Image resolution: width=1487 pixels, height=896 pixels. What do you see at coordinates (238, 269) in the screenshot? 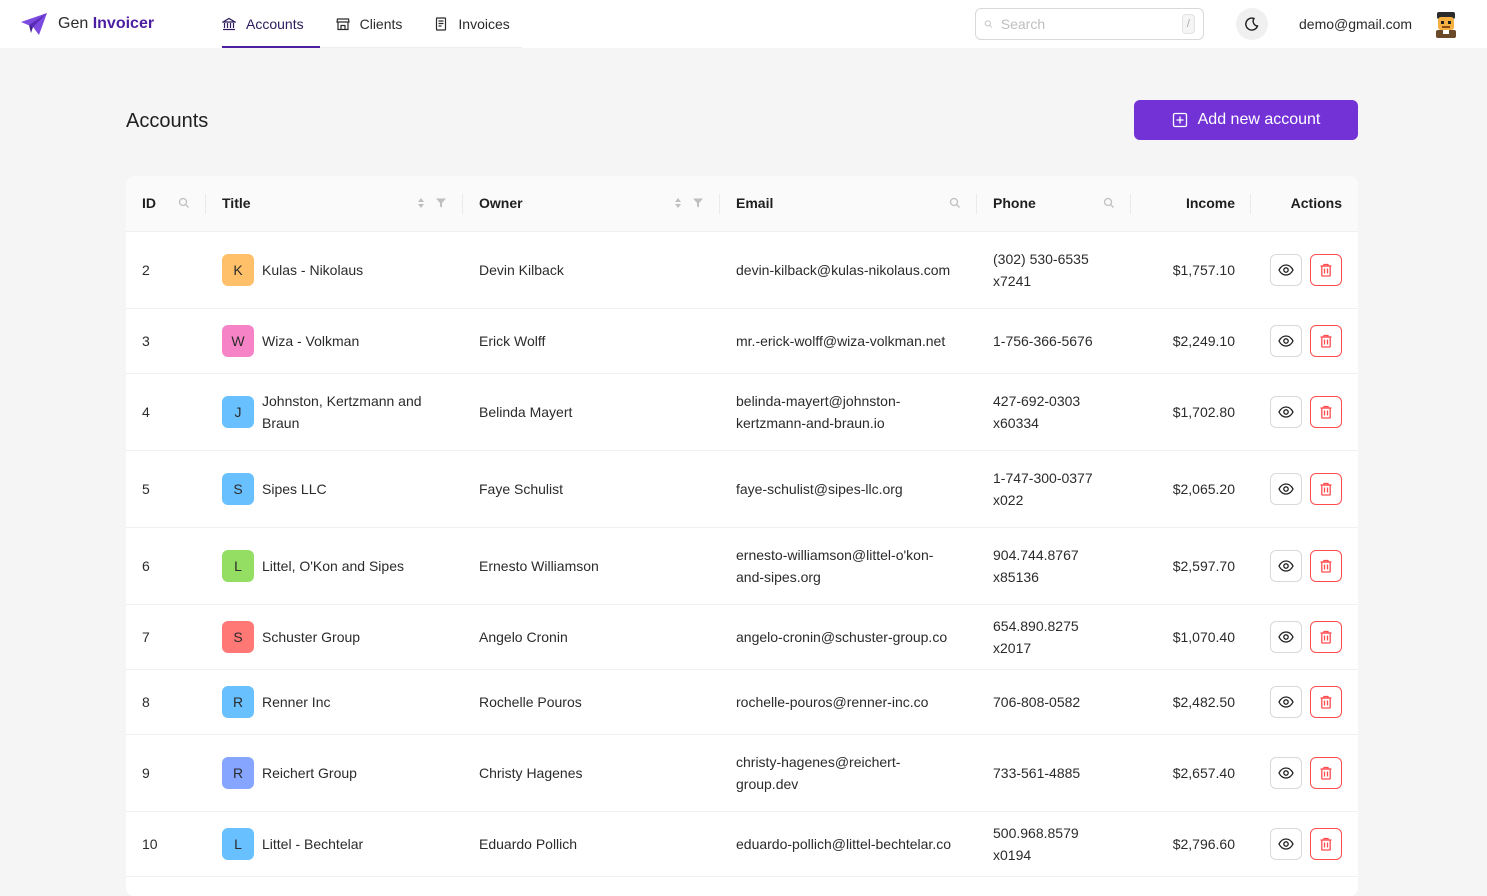
I see `account-initial-badge: K` at bounding box center [238, 269].